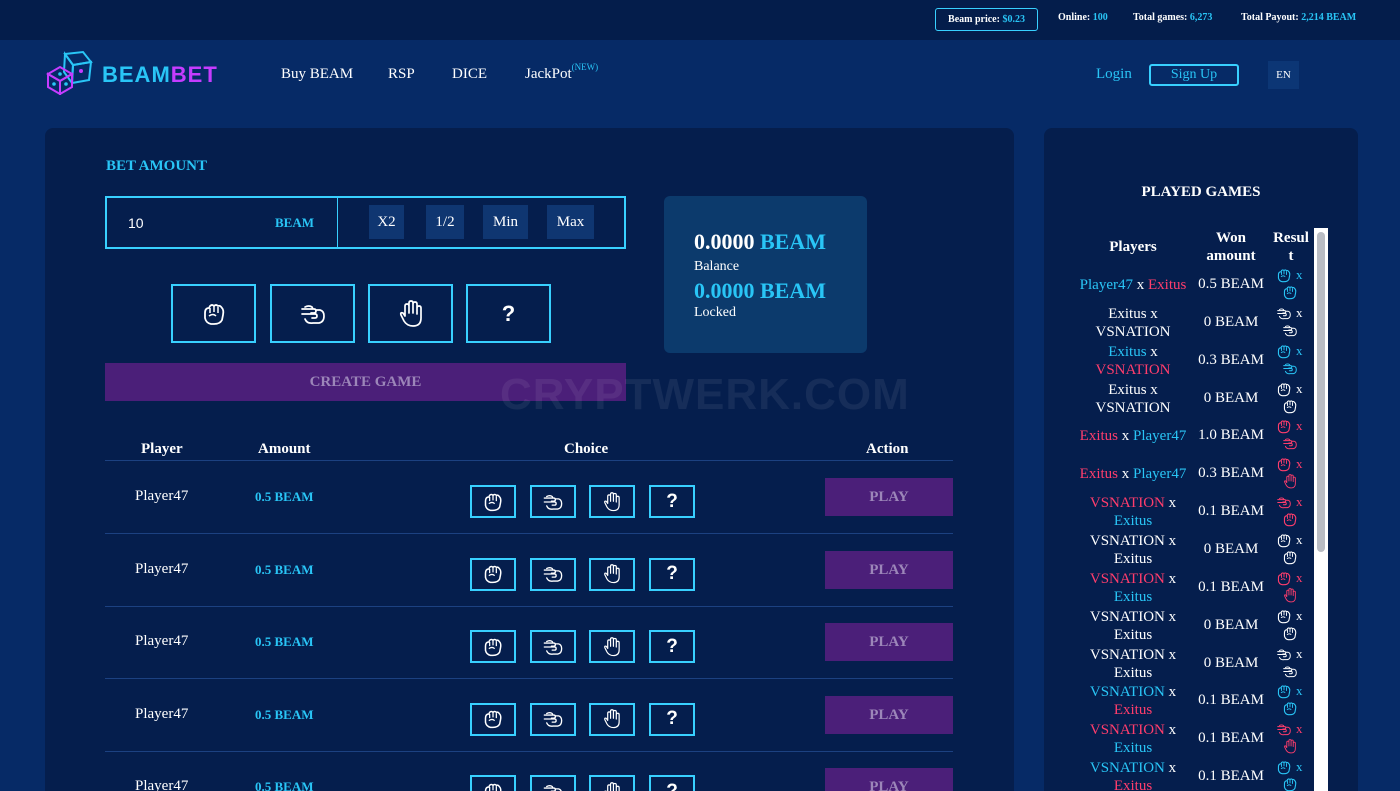 The width and height of the screenshot is (1400, 791). Describe the element at coordinates (445, 222) in the screenshot. I see `bet-half-button: 1/2` at that location.